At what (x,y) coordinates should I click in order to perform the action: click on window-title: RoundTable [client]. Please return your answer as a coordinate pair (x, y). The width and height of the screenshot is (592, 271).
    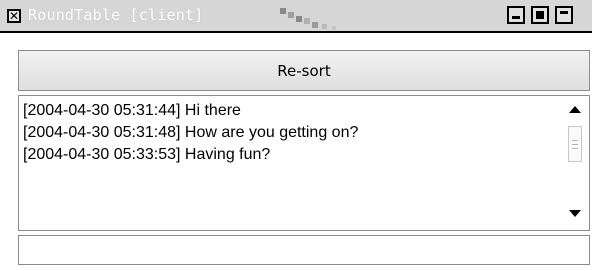
    Looking at the image, I should click on (116, 15).